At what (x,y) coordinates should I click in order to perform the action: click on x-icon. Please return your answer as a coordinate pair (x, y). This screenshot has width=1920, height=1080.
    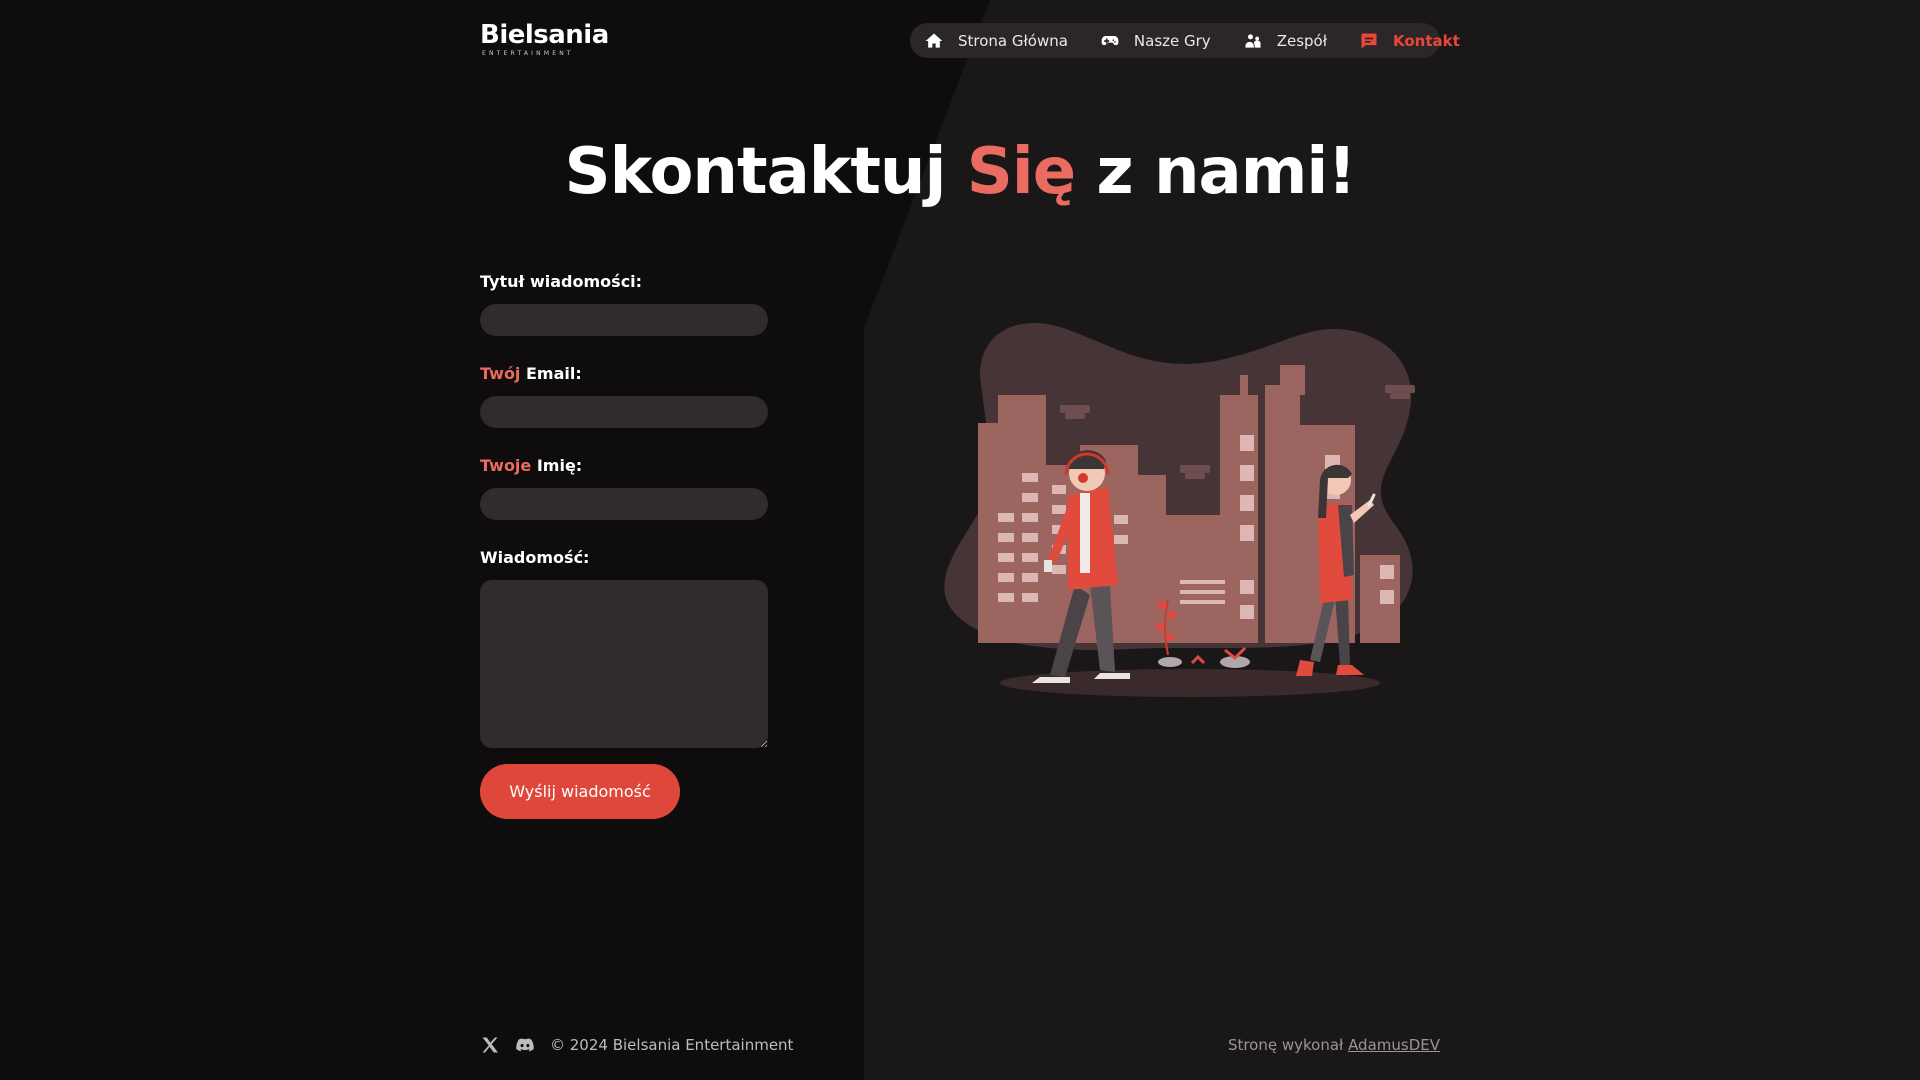
    Looking at the image, I should click on (490, 1045).